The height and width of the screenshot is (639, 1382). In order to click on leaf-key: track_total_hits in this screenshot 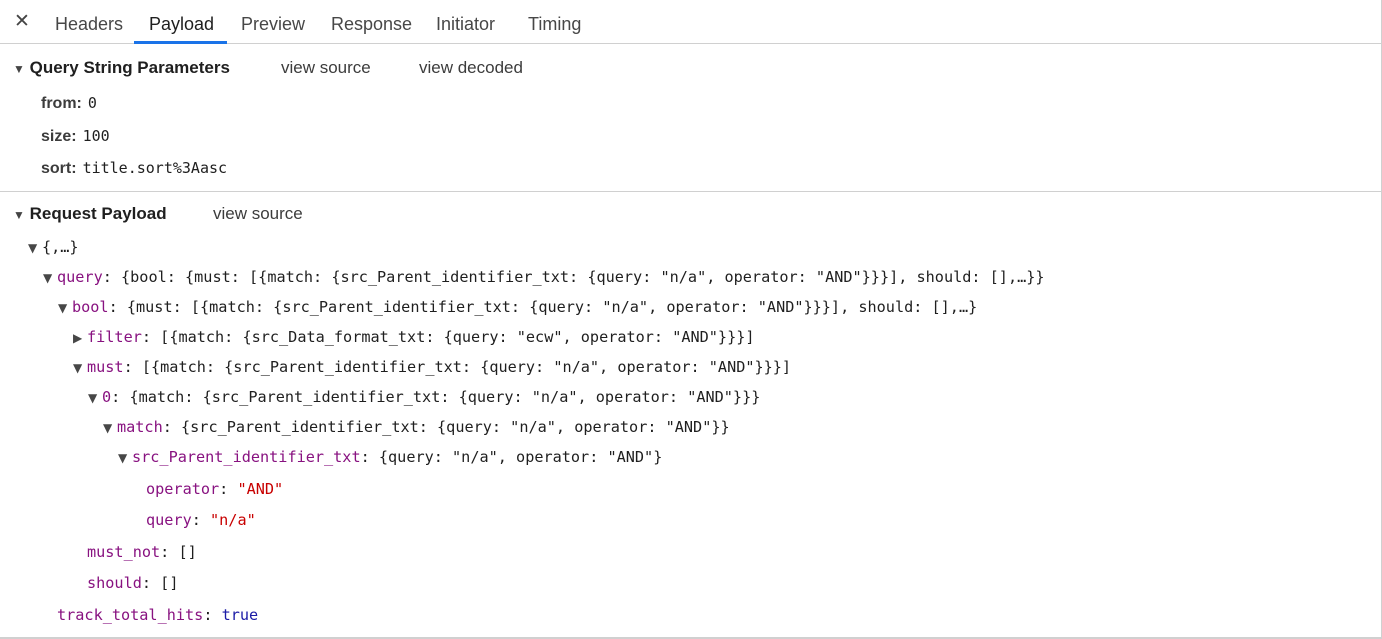, I will do `click(130, 615)`.